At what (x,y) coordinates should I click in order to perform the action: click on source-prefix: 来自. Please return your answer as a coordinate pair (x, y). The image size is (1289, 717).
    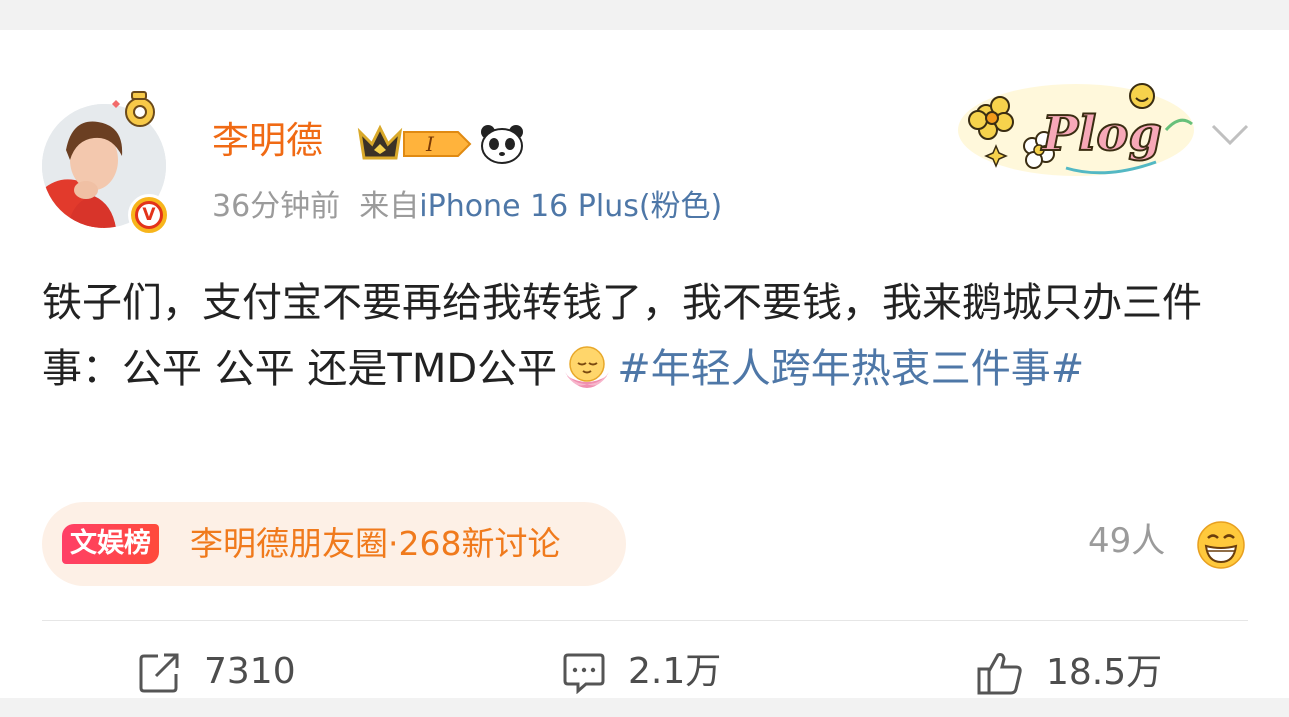
    Looking at the image, I should click on (389, 206).